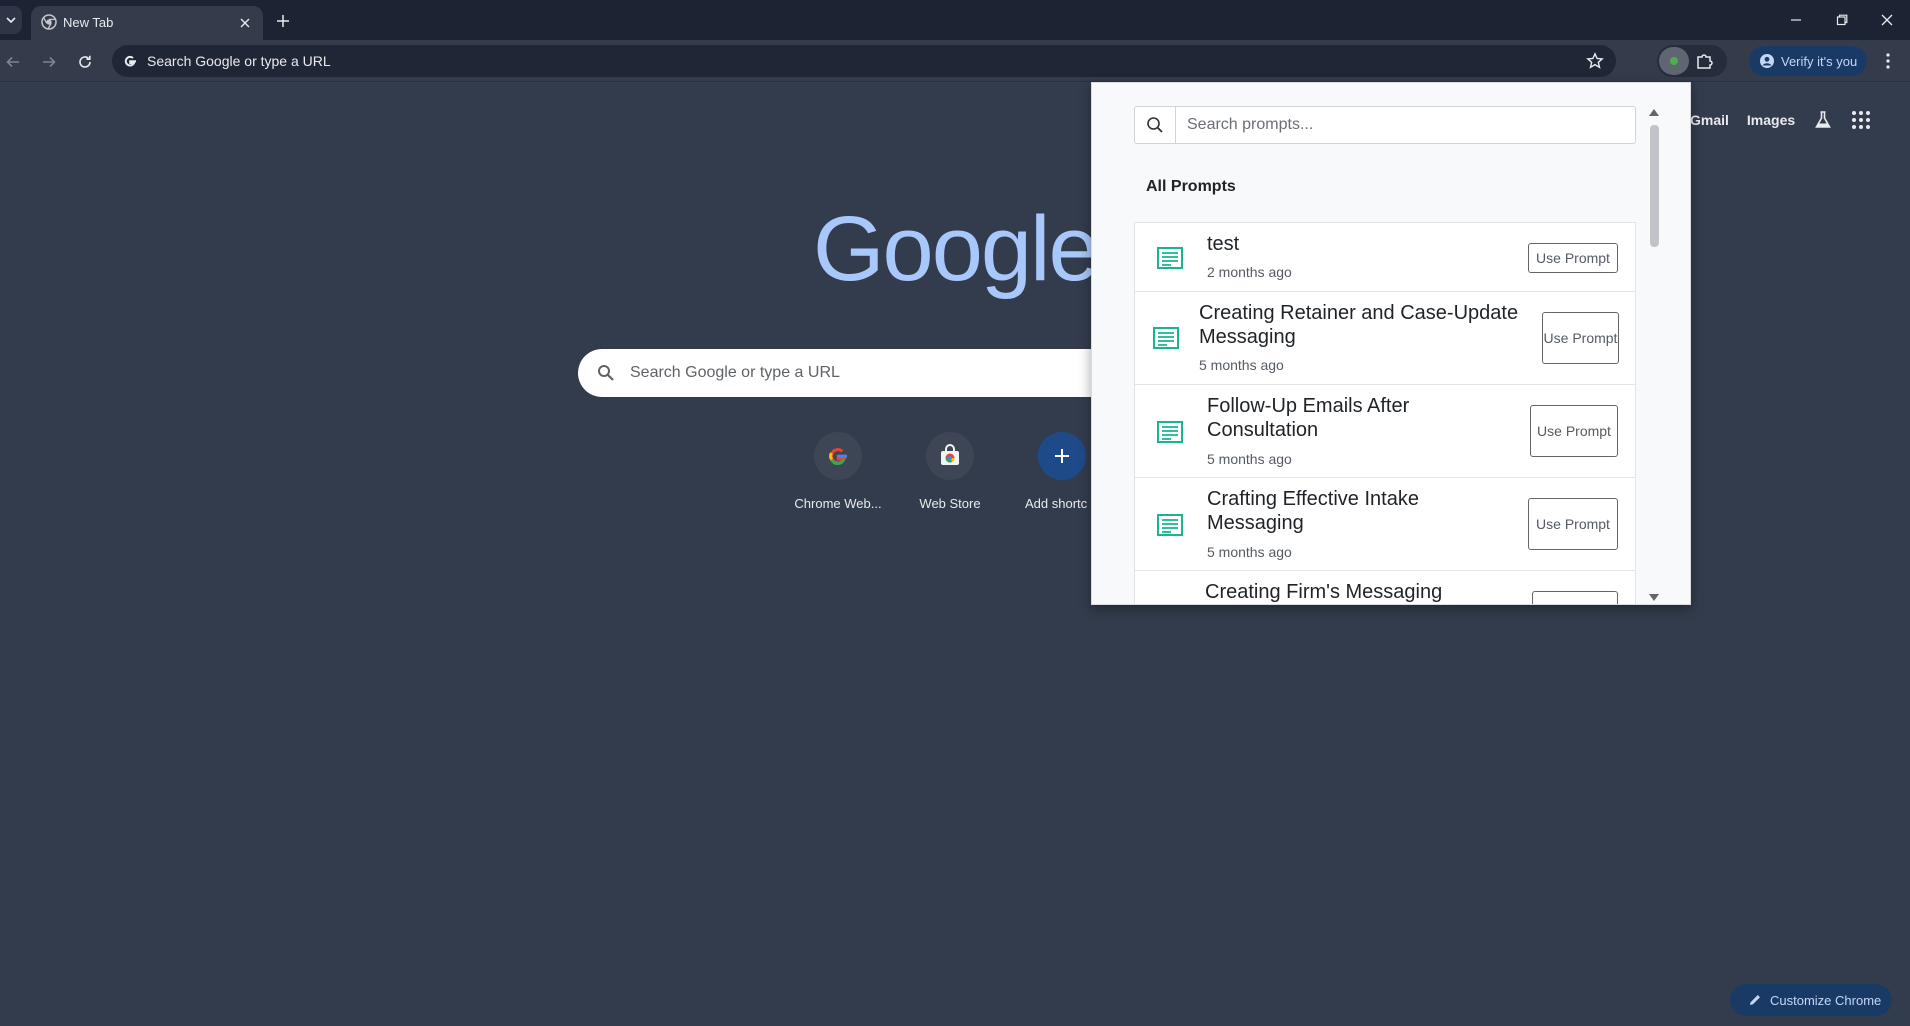  Describe the element at coordinates (735, 372) in the screenshot. I see `ntp-search-placeholder: Search Google or type a URL` at that location.